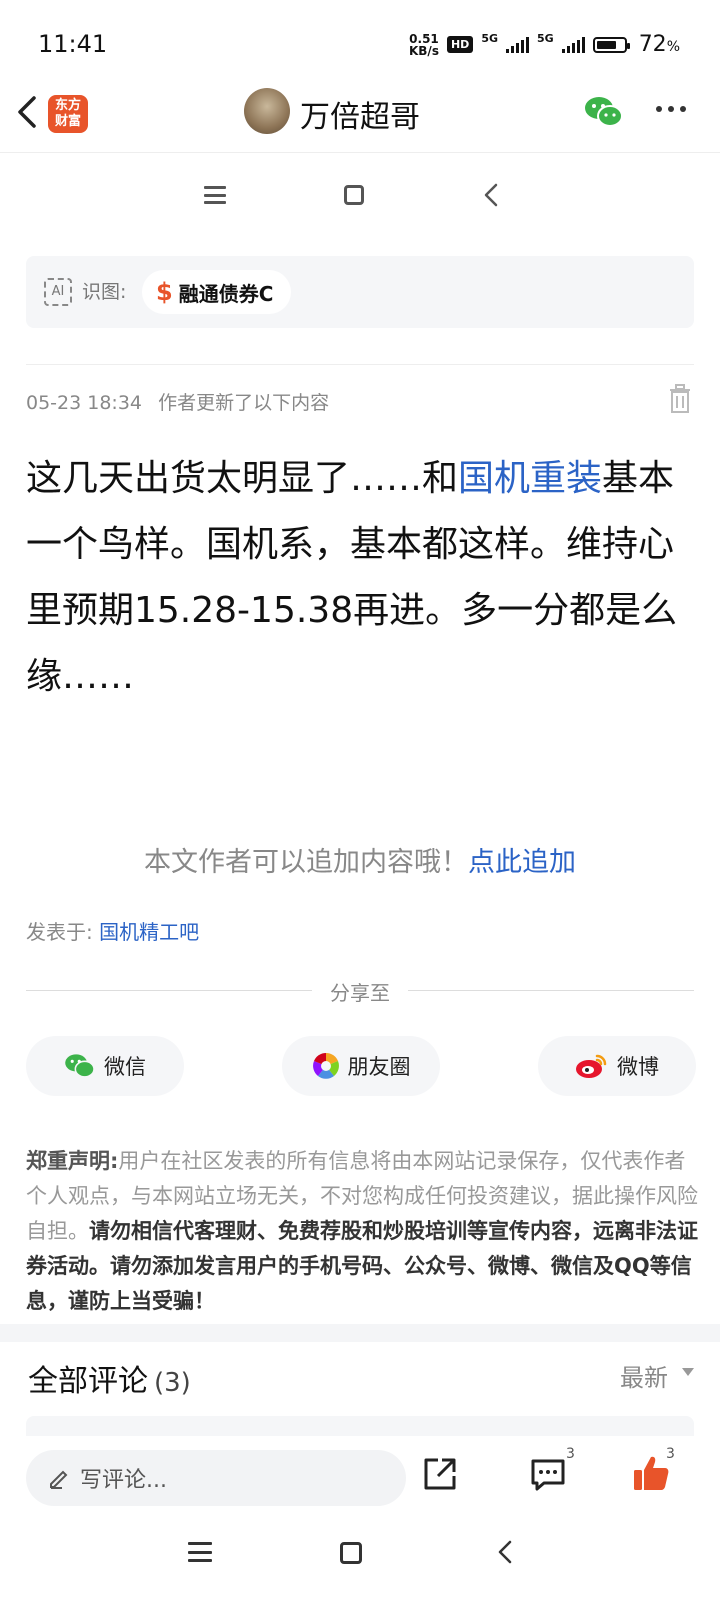 Image resolution: width=720 pixels, height=1600 pixels. I want to click on share-moments-label: 朋友圈, so click(379, 1067).